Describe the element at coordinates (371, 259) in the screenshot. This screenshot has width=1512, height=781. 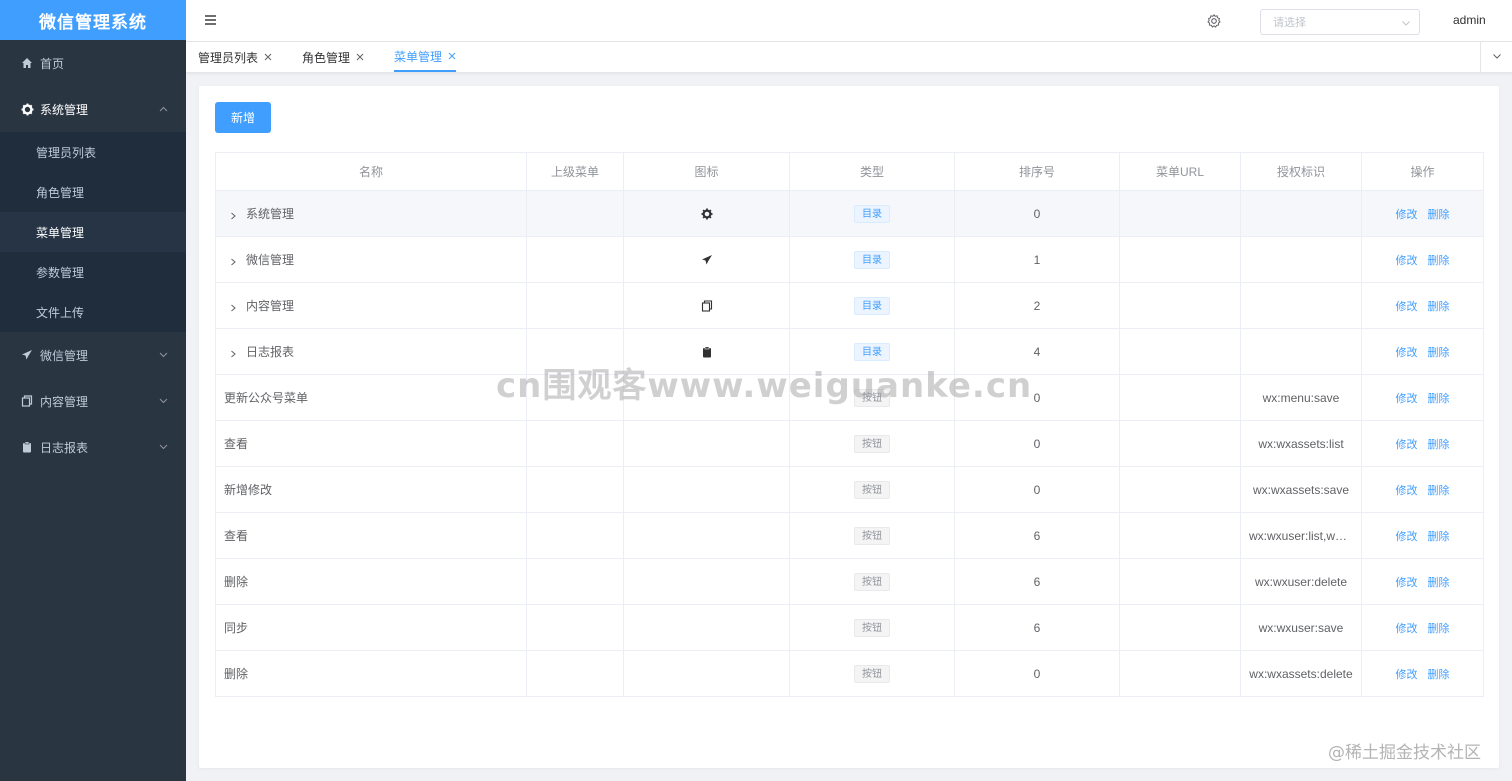
I see `cell-name: 微信管理` at that location.